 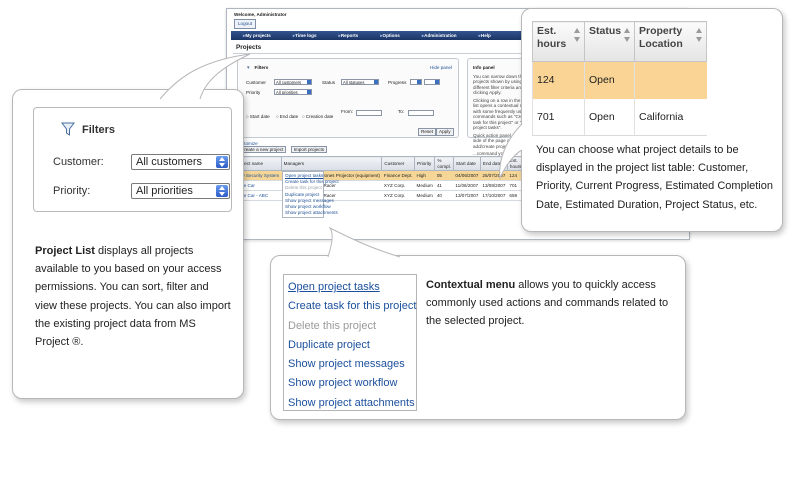 I want to click on radio-end-date: End date, so click(x=287, y=117).